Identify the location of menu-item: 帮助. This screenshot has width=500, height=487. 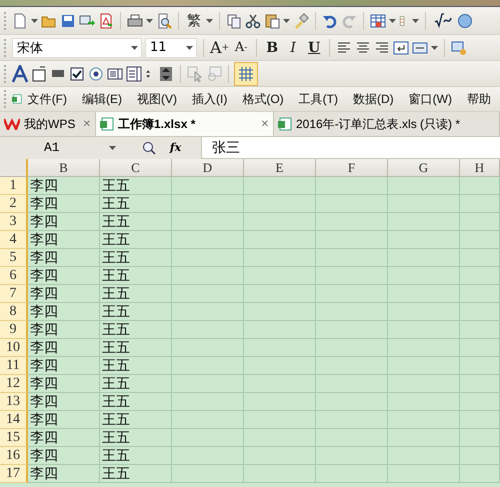
(479, 99).